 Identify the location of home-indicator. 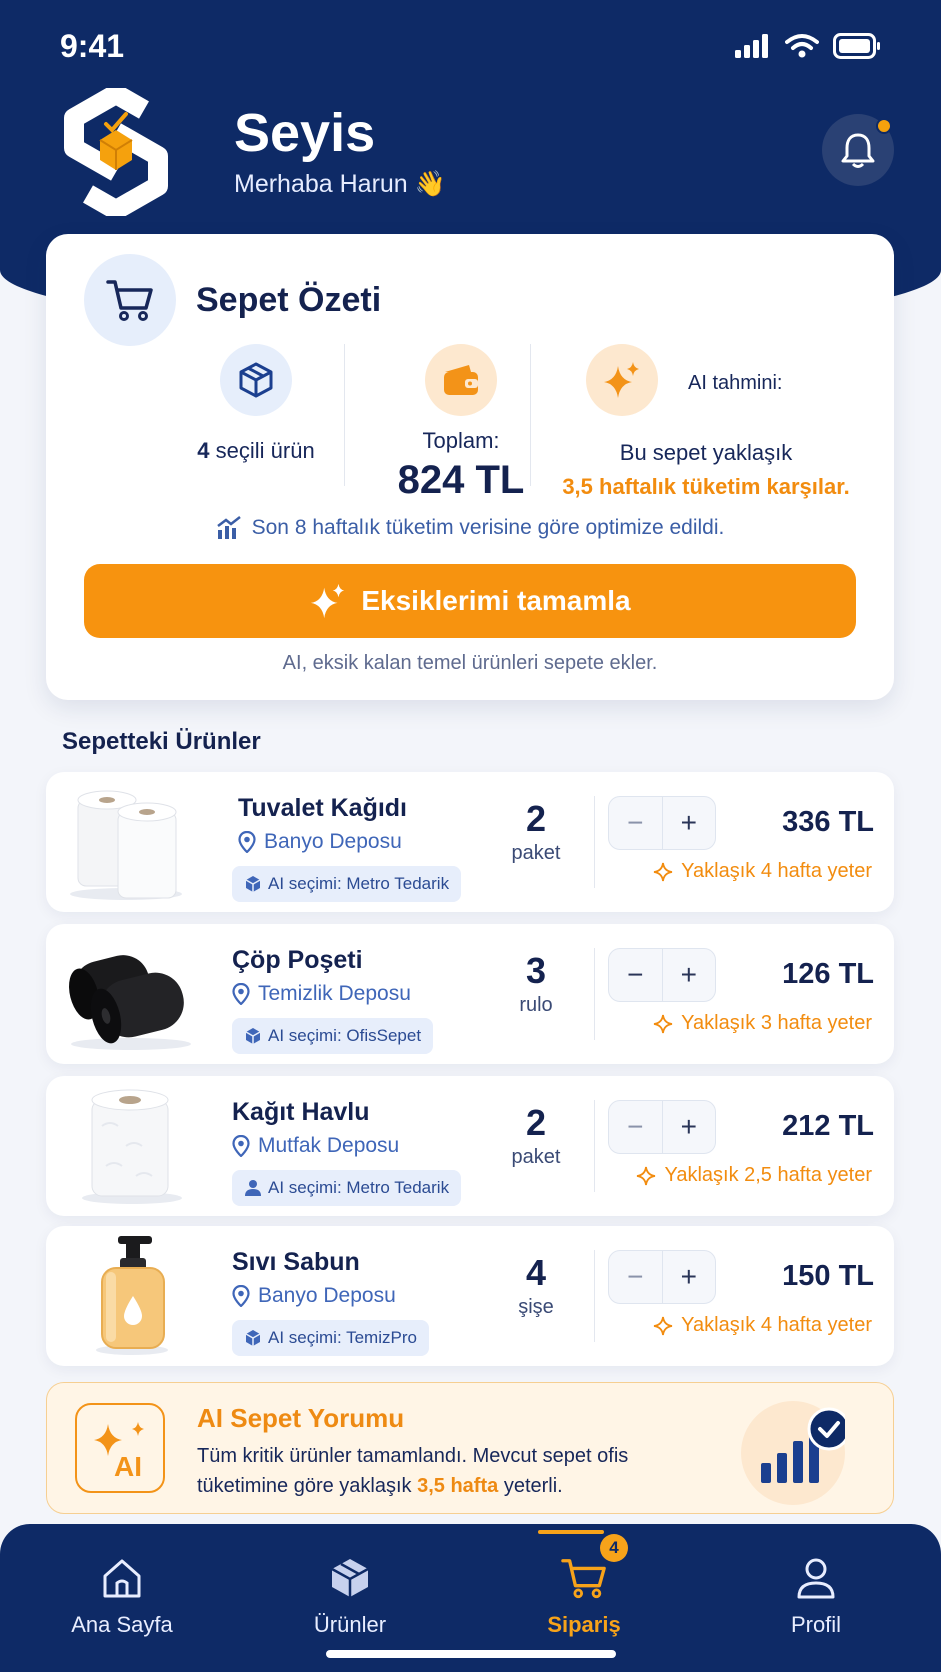
(471, 1654).